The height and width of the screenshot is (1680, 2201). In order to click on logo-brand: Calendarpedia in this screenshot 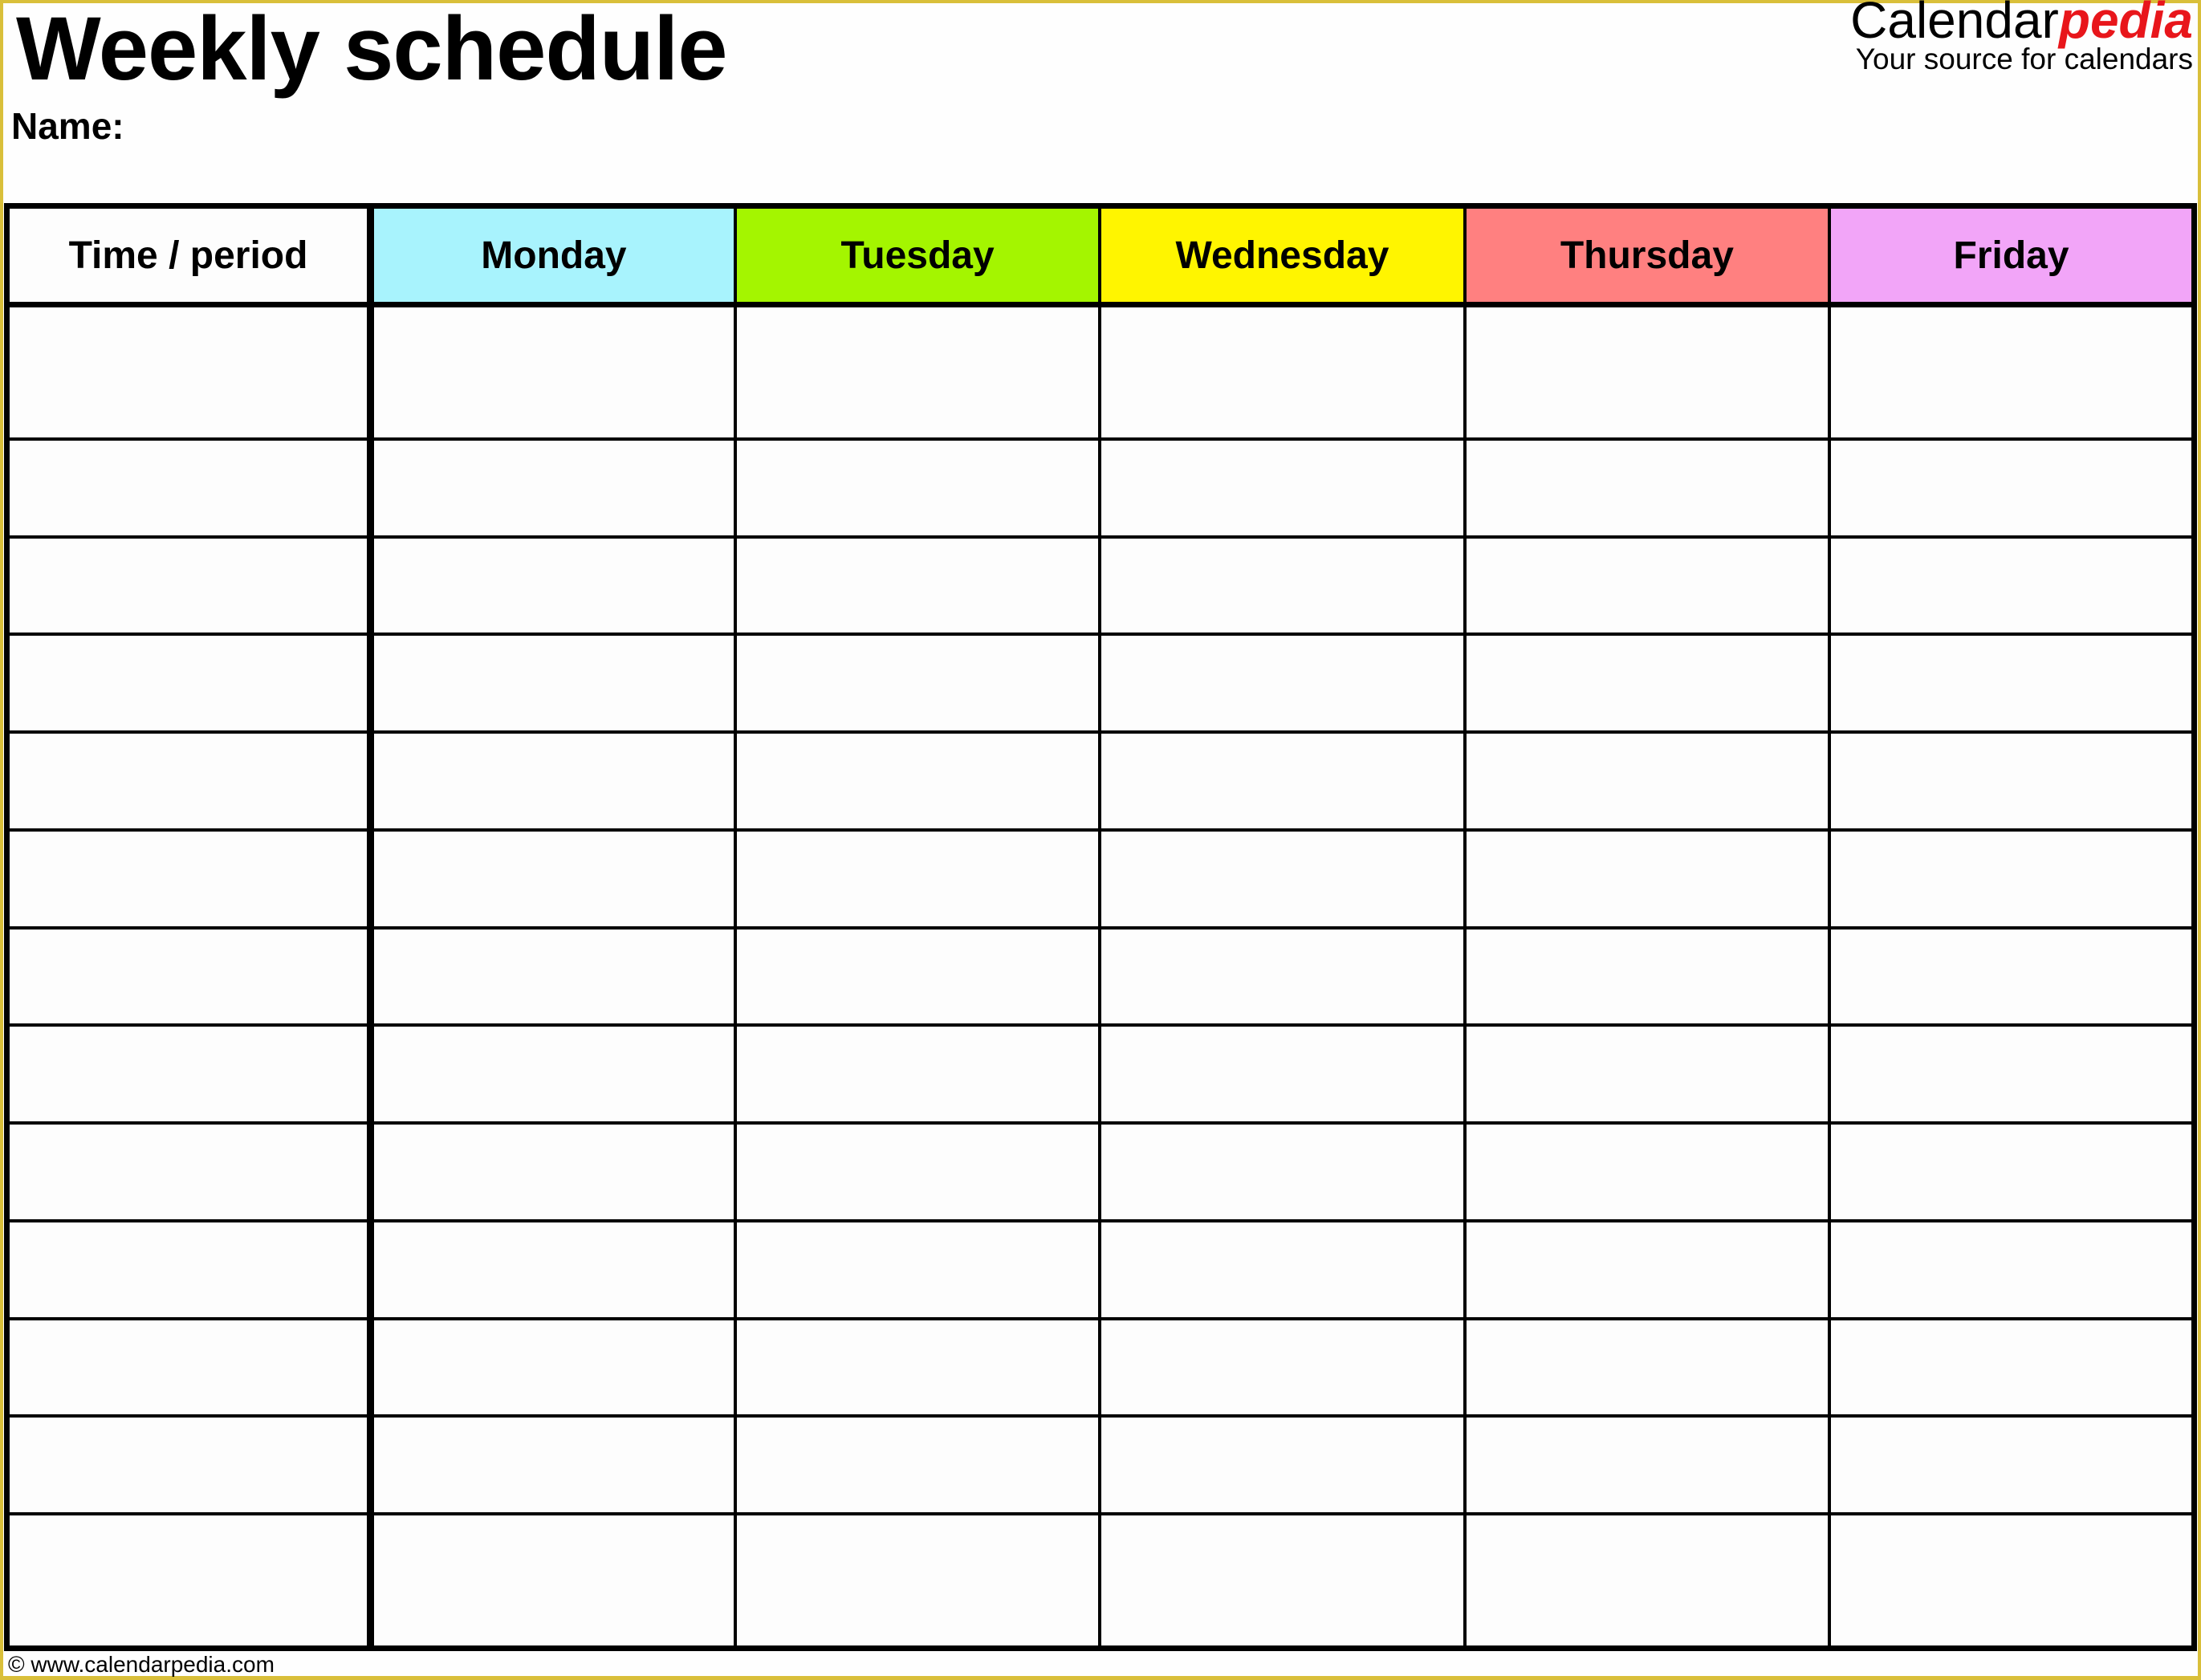, I will do `click(2021, 23)`.